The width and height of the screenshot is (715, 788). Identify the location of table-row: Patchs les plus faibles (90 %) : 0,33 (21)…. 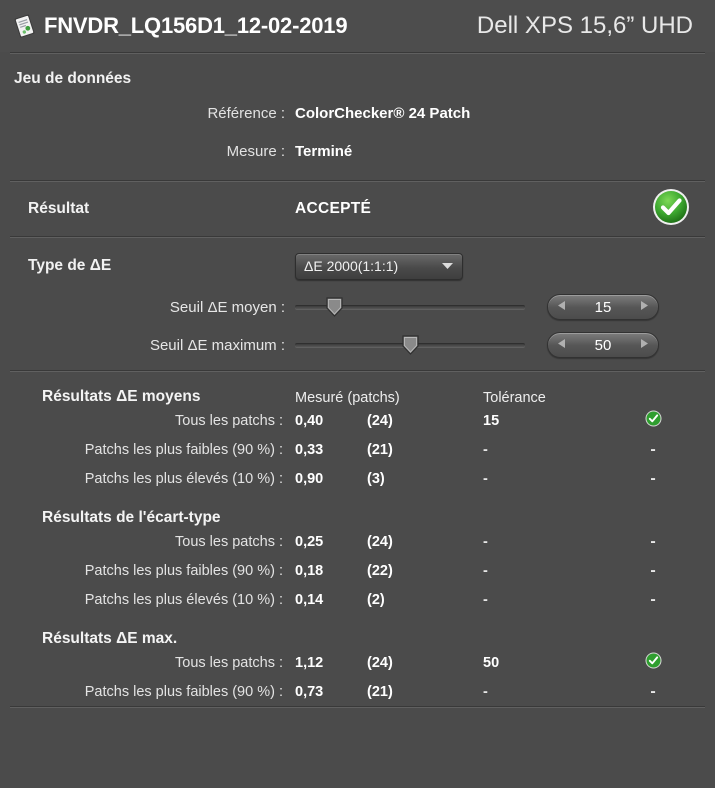
(357, 449).